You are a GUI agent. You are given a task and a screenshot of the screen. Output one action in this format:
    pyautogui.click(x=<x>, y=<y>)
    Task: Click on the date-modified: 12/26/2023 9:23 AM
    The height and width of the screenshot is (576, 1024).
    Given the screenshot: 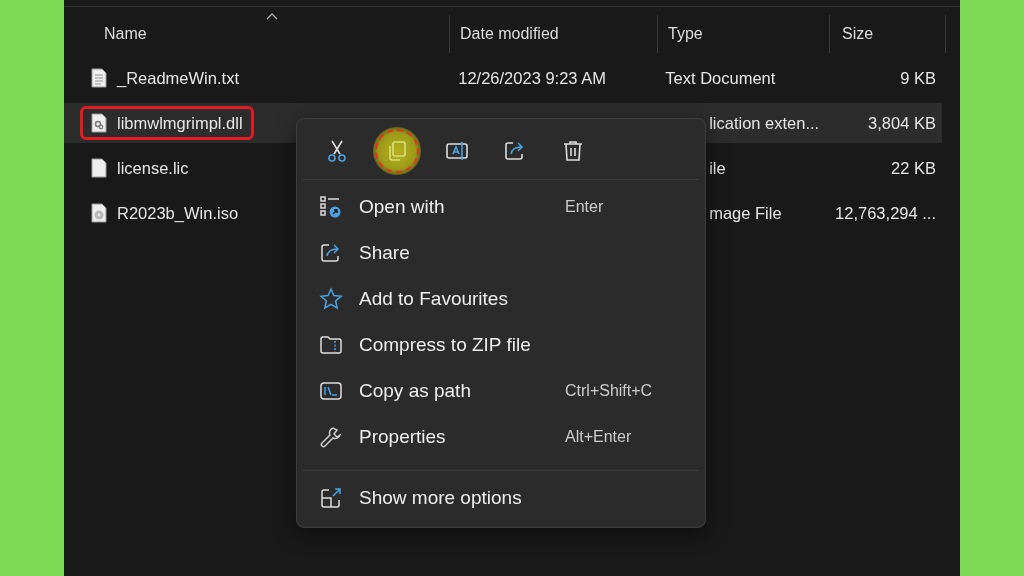 What is the action you would take?
    pyautogui.click(x=532, y=77)
    